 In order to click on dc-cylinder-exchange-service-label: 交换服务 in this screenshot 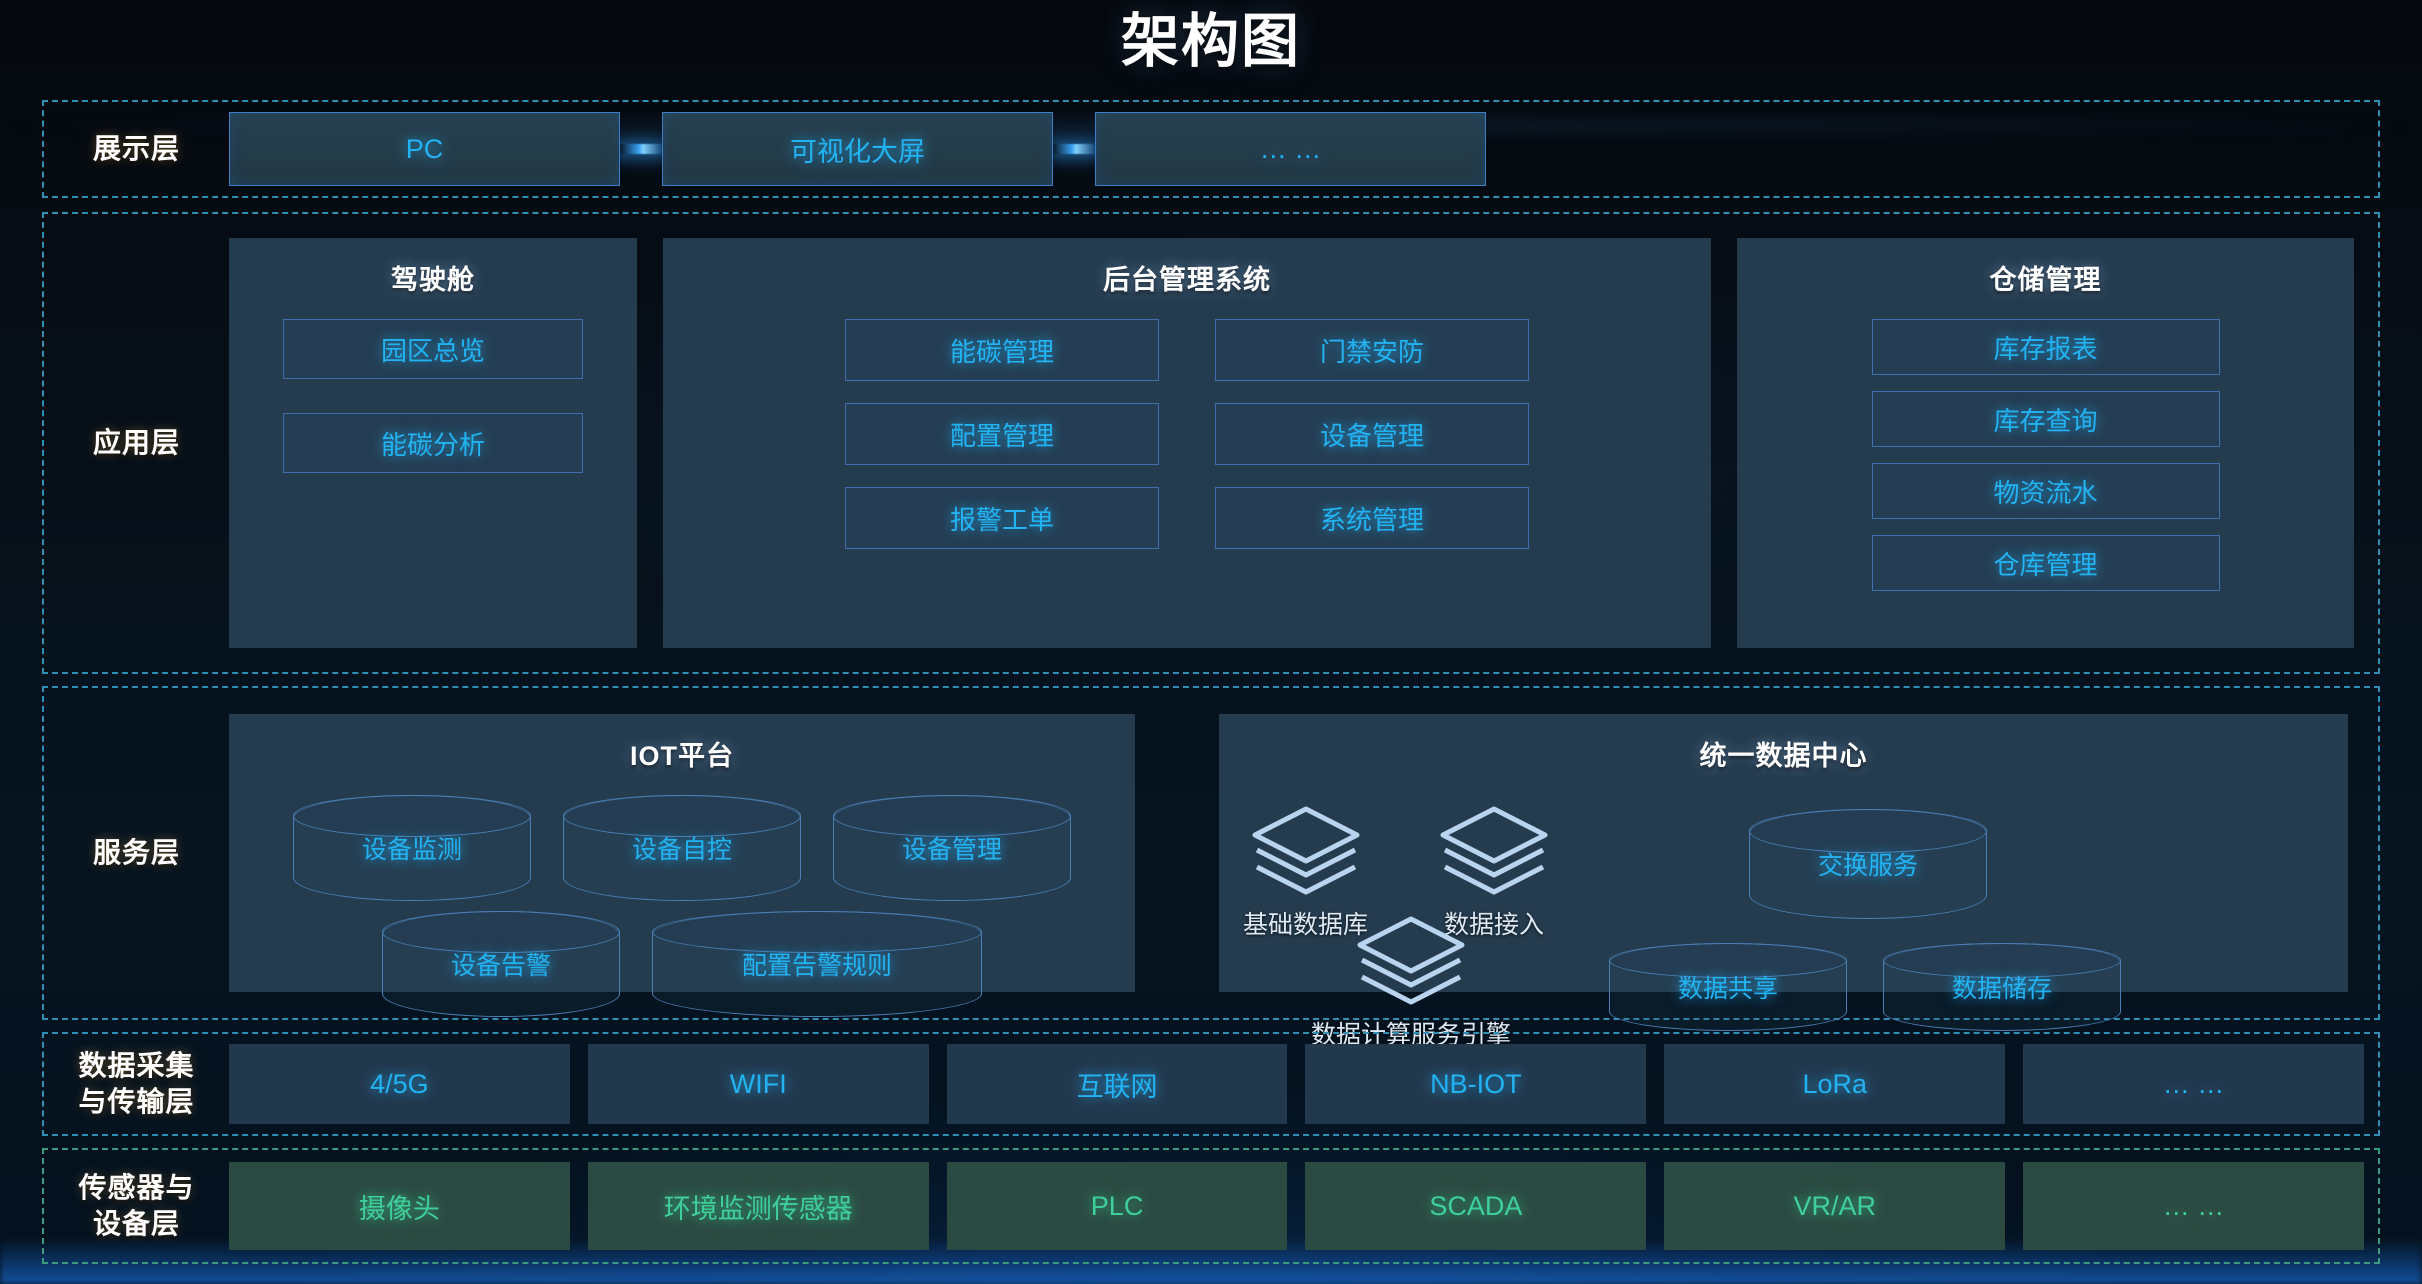, I will do `click(1867, 866)`.